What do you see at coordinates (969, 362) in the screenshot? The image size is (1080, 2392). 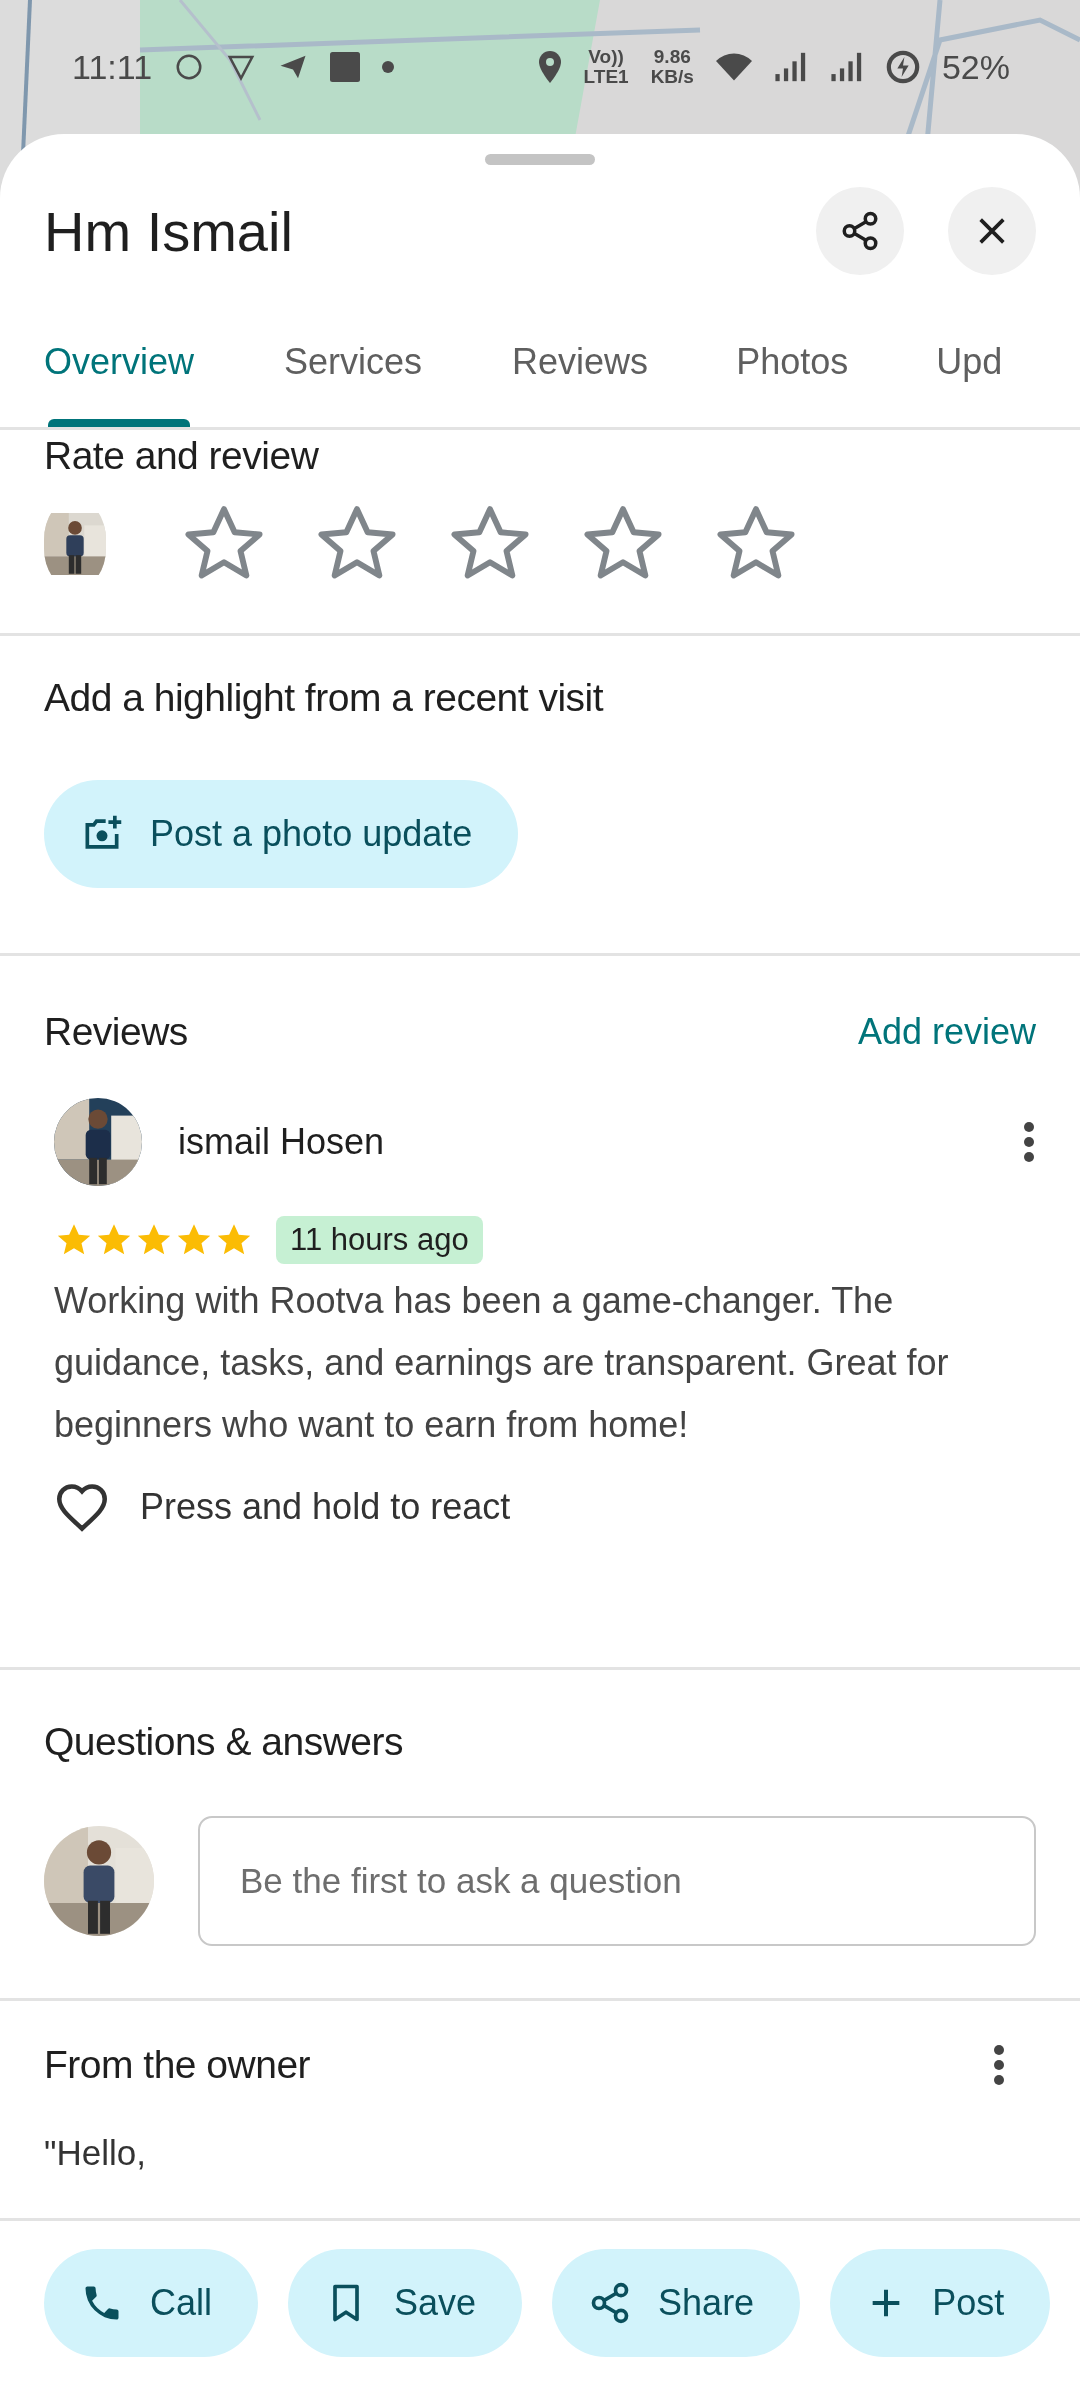 I see `tab: Upd` at bounding box center [969, 362].